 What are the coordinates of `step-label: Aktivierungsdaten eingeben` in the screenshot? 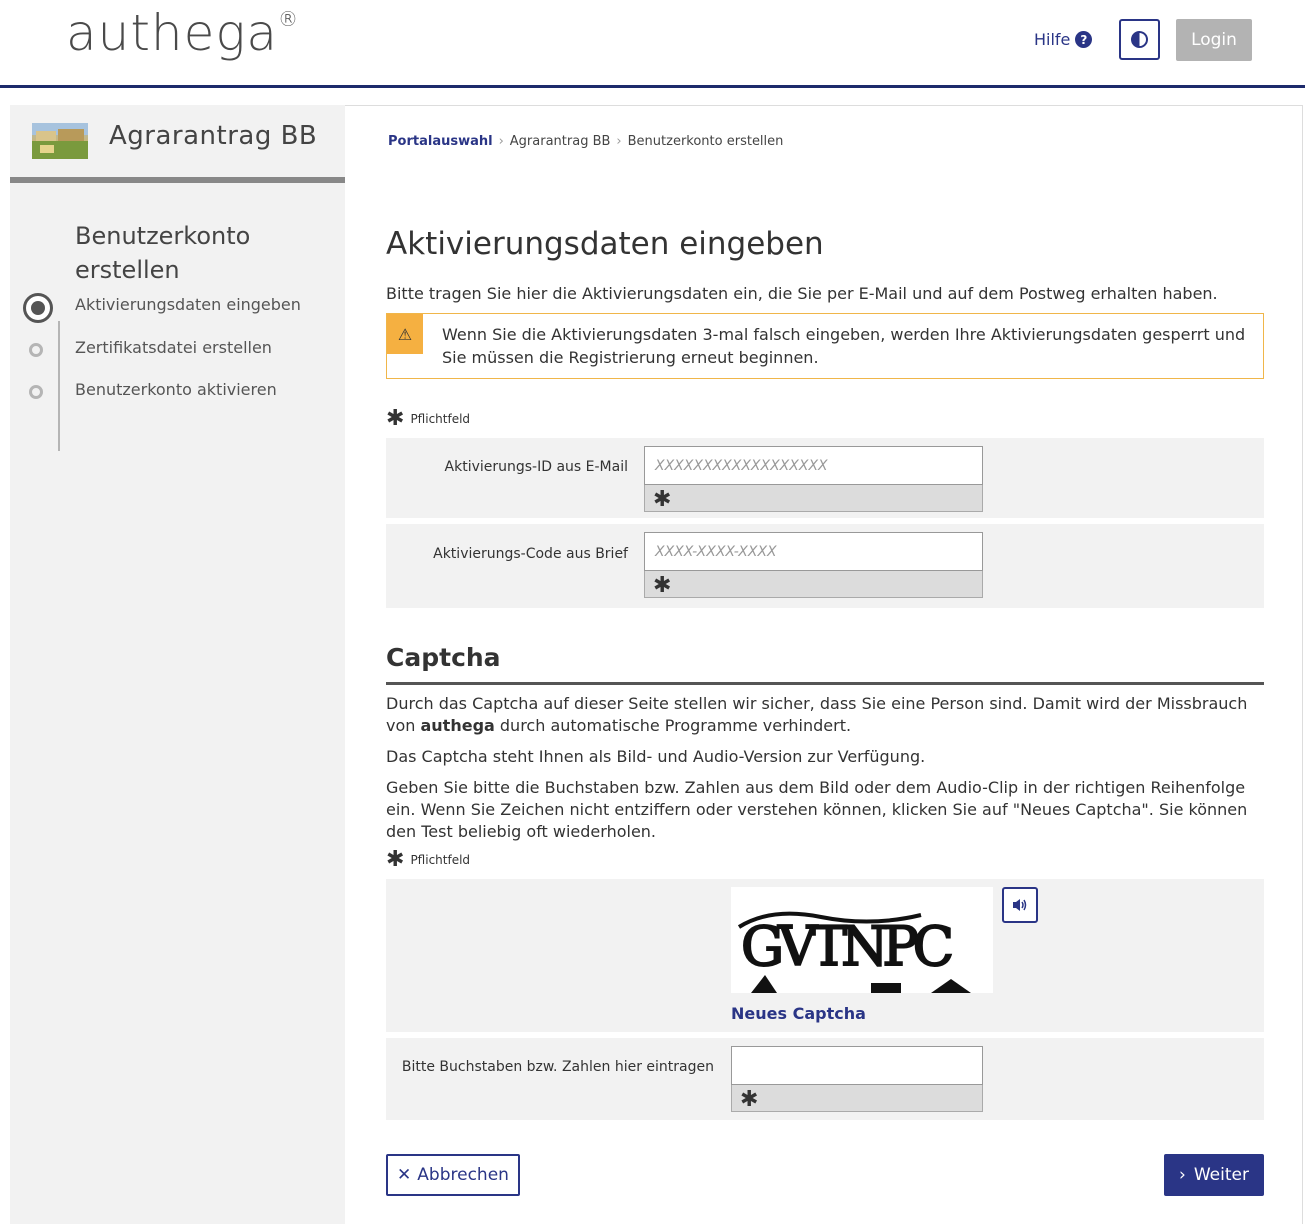 It's located at (188, 304).